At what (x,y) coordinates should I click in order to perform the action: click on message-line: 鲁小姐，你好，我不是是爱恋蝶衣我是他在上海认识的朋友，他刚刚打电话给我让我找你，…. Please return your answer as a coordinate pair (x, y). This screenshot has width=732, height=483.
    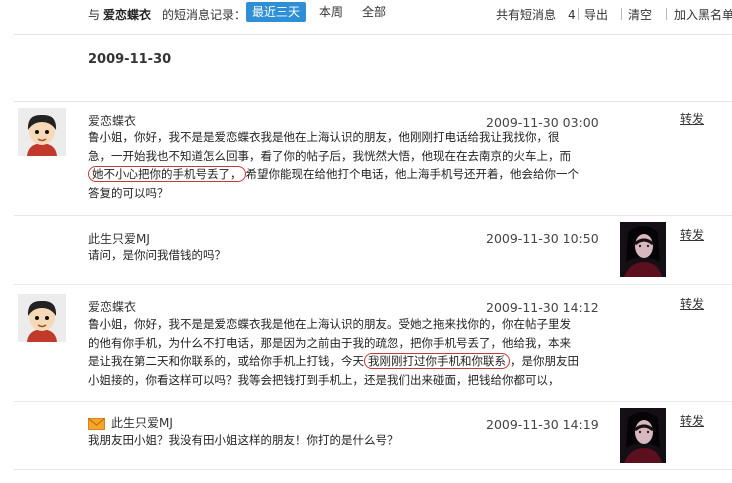
    Looking at the image, I should click on (324, 137).